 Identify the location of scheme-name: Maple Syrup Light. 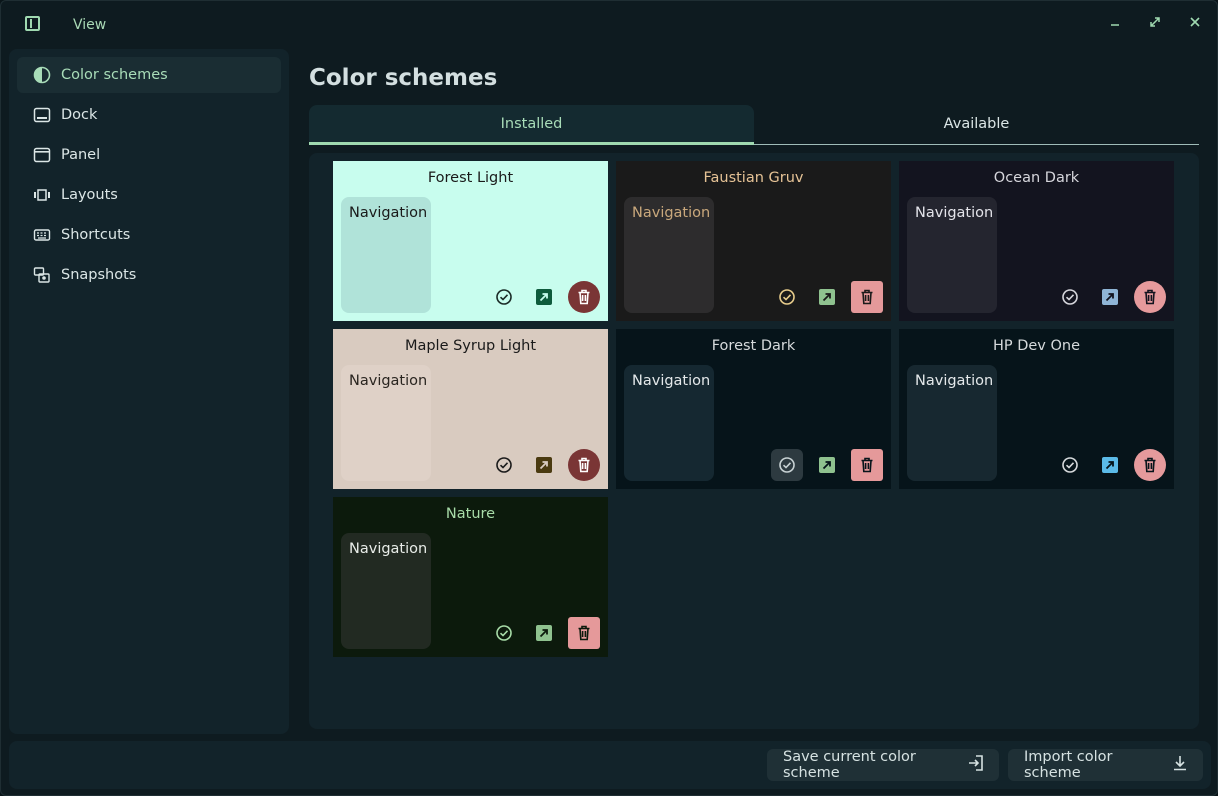
(470, 346).